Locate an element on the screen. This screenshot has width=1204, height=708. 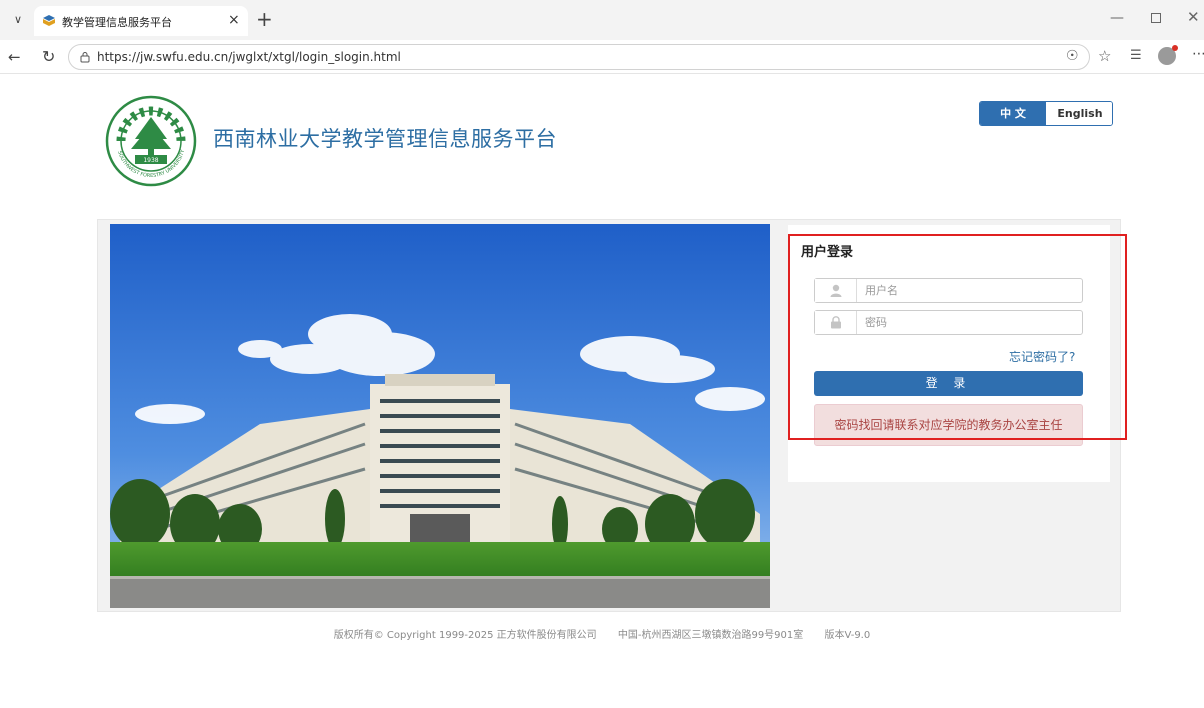
lock-icon is located at coordinates (85, 57).